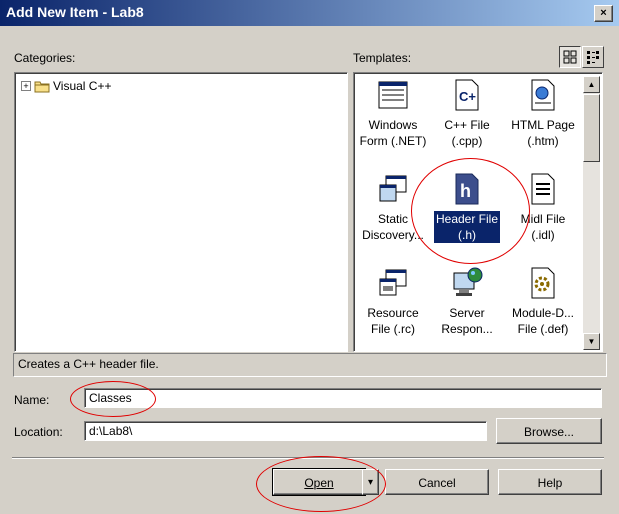 Image resolution: width=619 pixels, height=514 pixels. What do you see at coordinates (470, 211) in the screenshot?
I see `annotation-circle-header-file` at bounding box center [470, 211].